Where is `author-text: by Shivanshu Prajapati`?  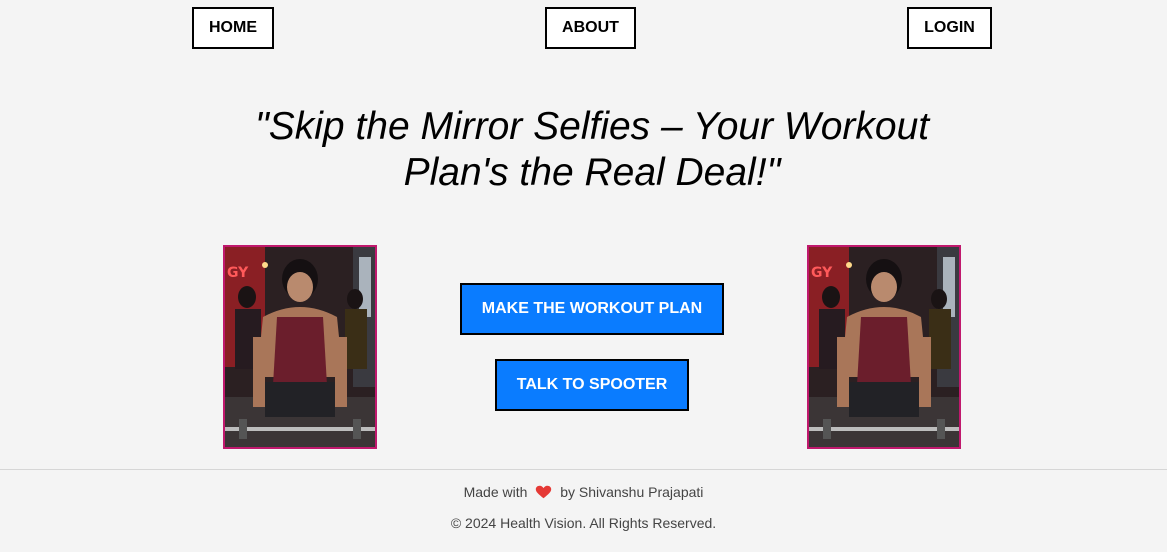 author-text: by Shivanshu Prajapati is located at coordinates (632, 492).